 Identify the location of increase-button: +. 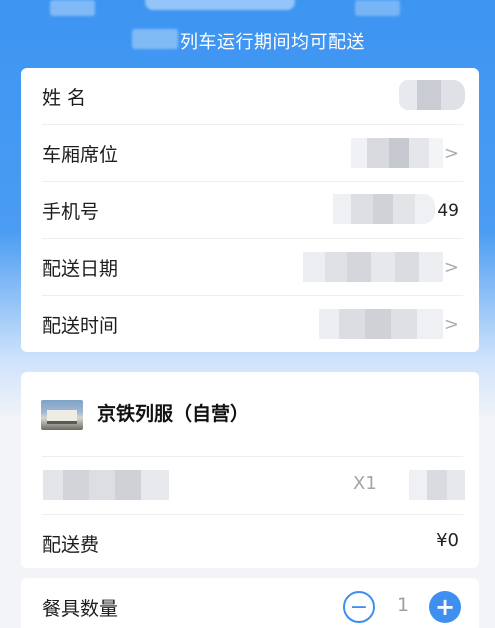
(445, 607).